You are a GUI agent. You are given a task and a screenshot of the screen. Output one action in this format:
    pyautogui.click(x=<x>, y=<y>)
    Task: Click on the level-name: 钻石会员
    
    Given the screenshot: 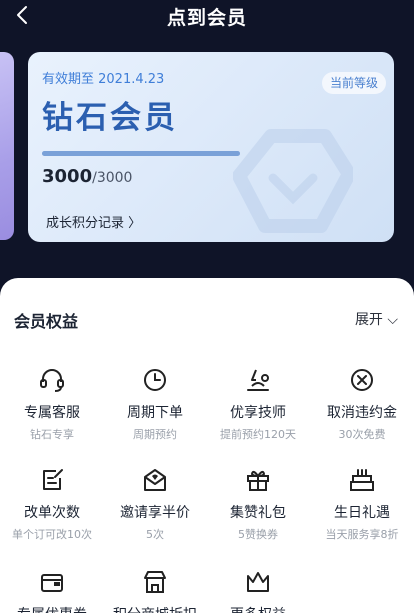 What is the action you would take?
    pyautogui.click(x=110, y=118)
    